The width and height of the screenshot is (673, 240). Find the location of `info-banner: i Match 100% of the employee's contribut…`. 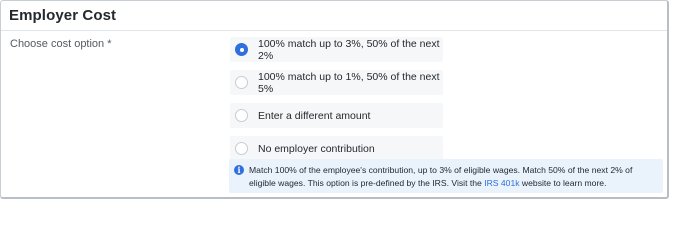

info-banner: i Match 100% of the employee's contribut… is located at coordinates (446, 176).